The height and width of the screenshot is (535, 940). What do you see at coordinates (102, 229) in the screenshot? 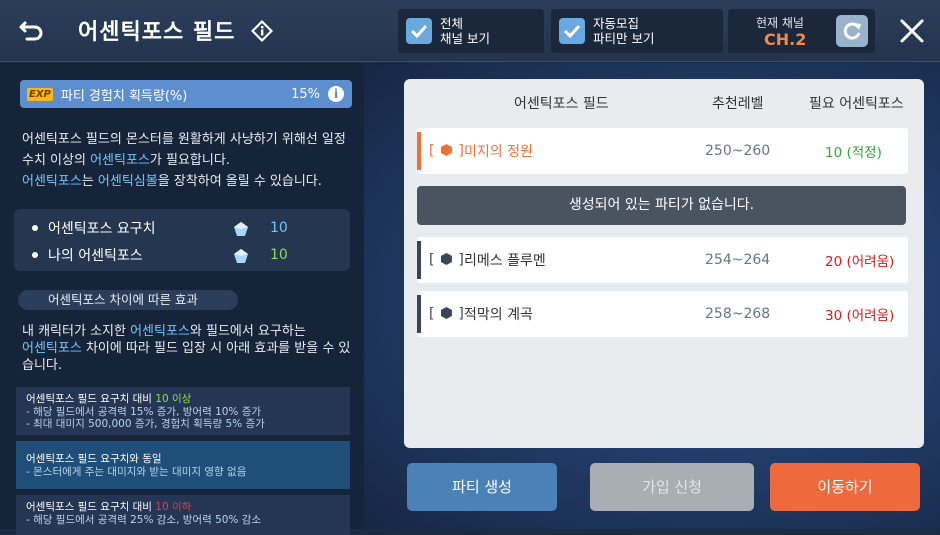
I see `required-force-label: 어센틱포스 요구치` at bounding box center [102, 229].